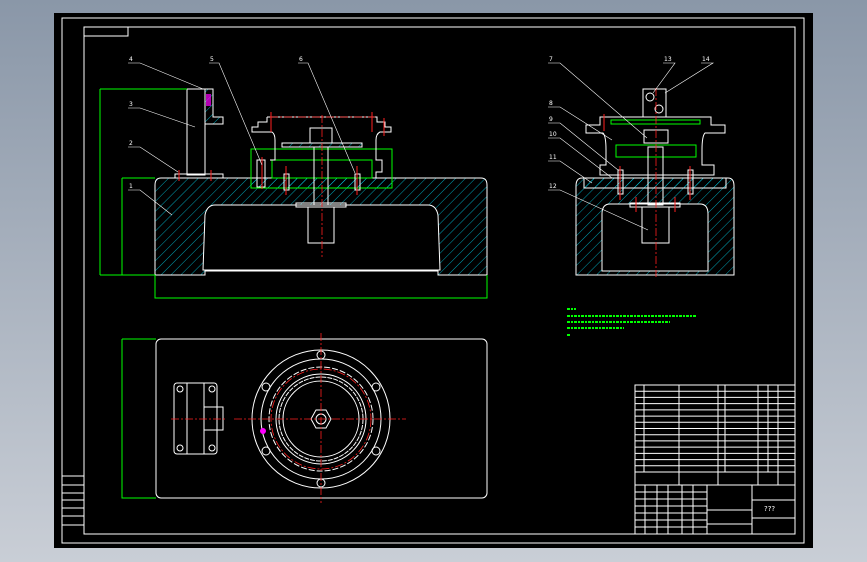 The image size is (867, 562). Describe the element at coordinates (551, 59) in the screenshot. I see `part-label: 7` at that location.